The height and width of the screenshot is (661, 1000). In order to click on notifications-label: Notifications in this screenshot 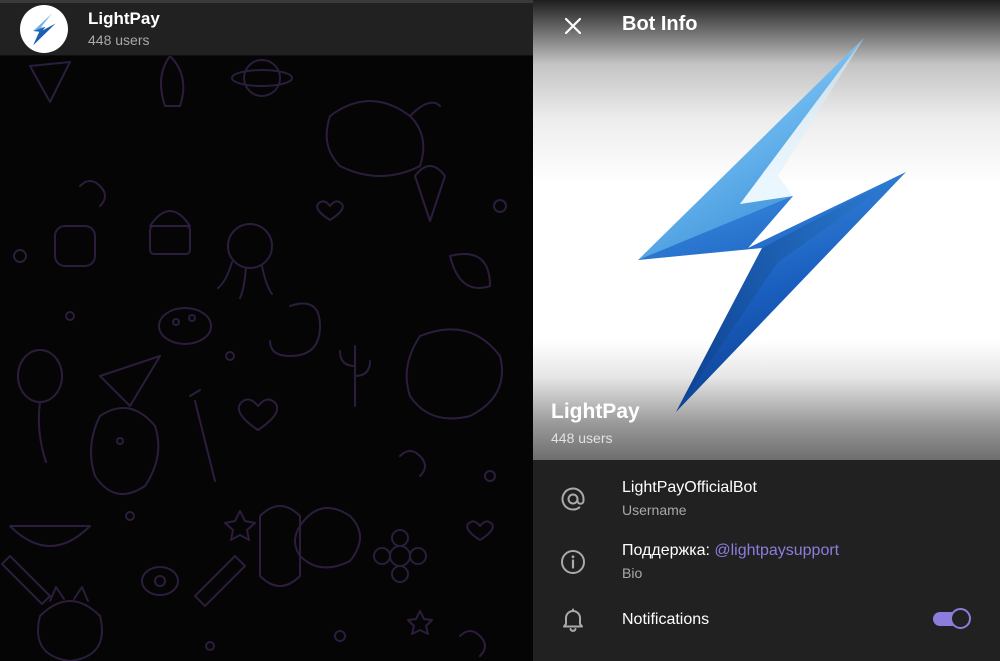, I will do `click(666, 619)`.